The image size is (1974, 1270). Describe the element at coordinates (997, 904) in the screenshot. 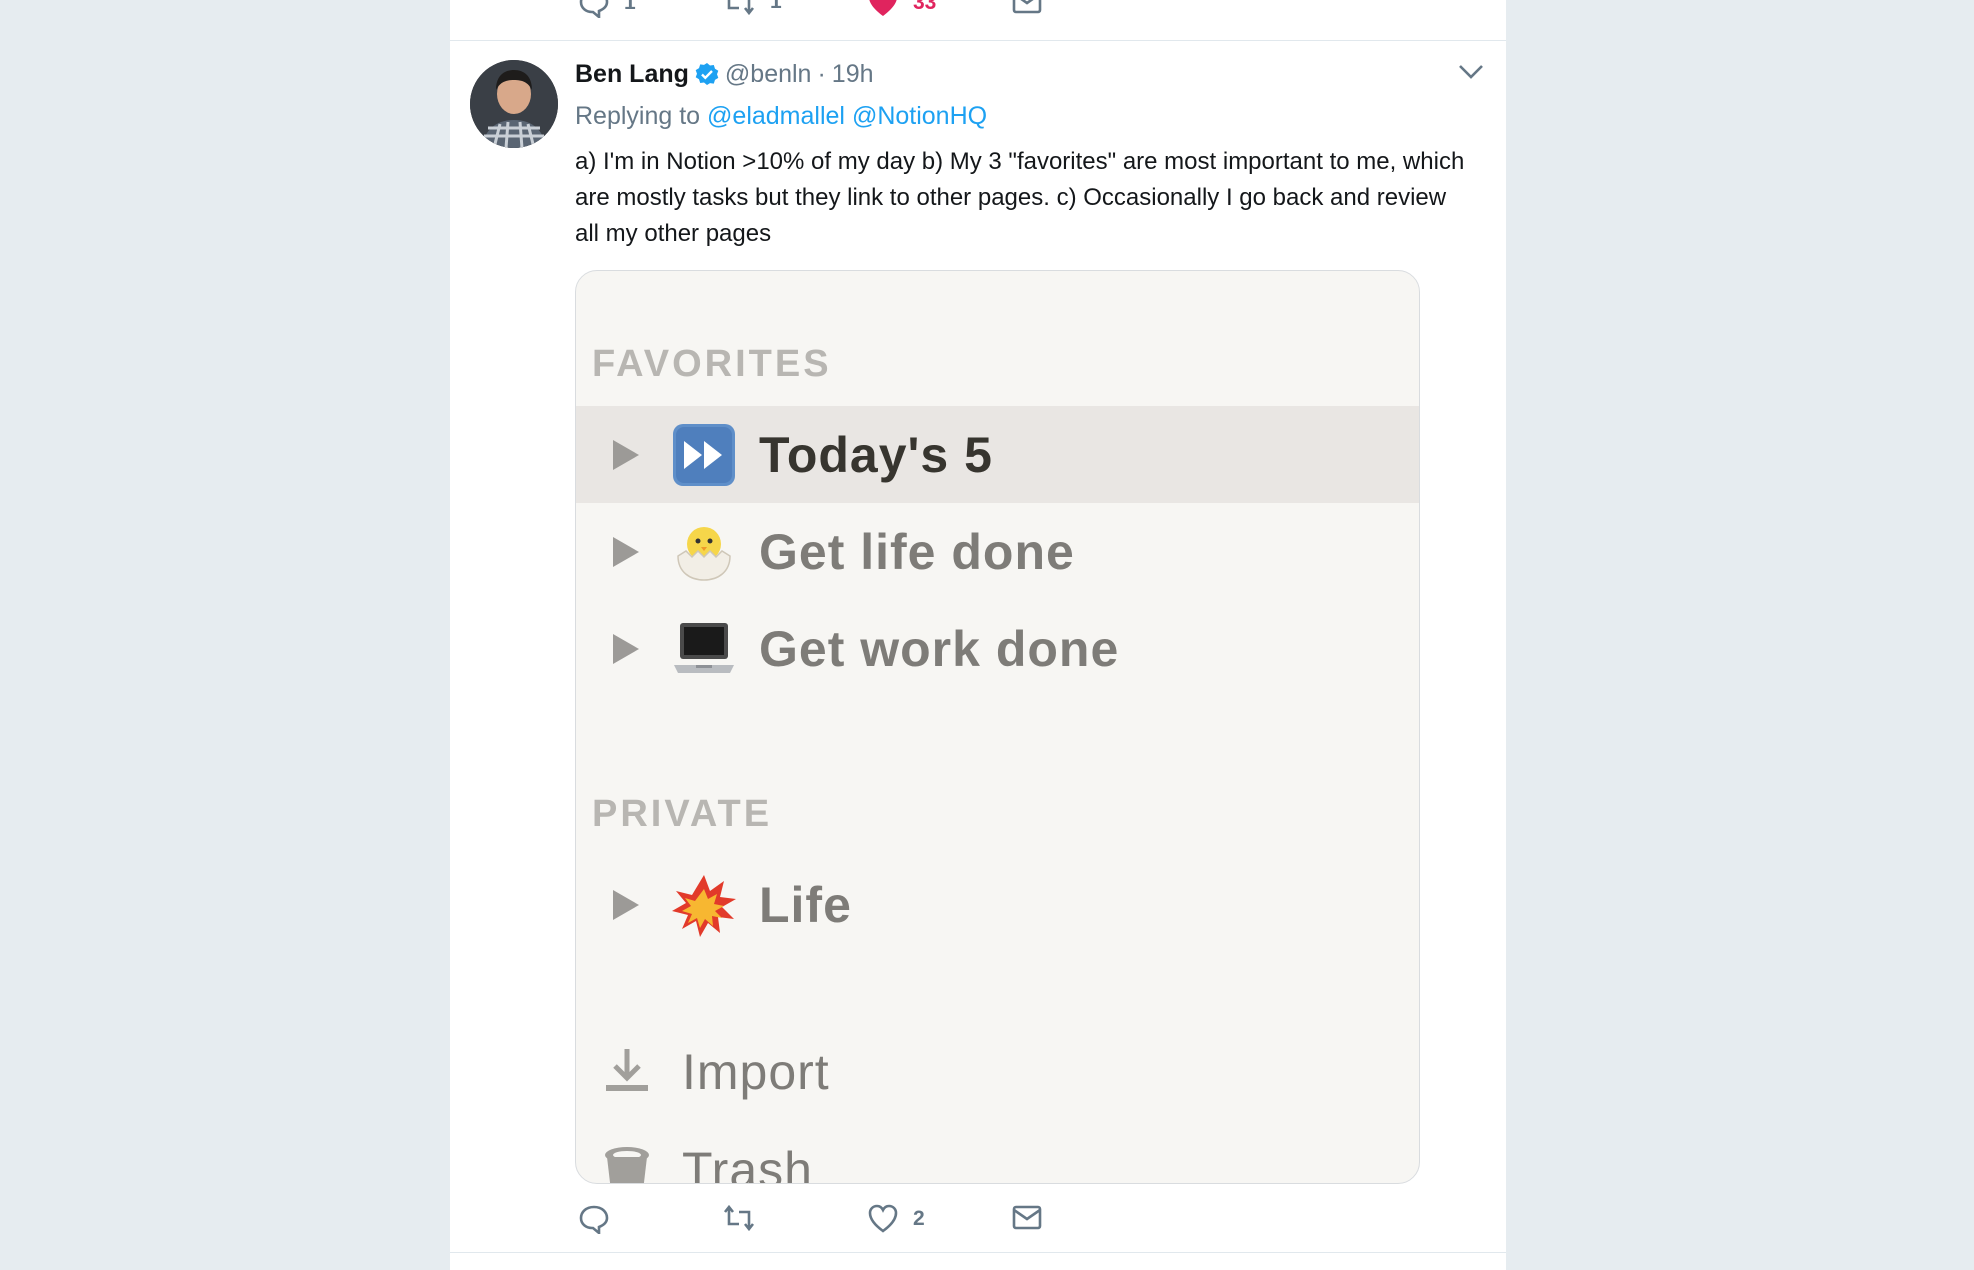

I see `private-item-life: Life` at that location.